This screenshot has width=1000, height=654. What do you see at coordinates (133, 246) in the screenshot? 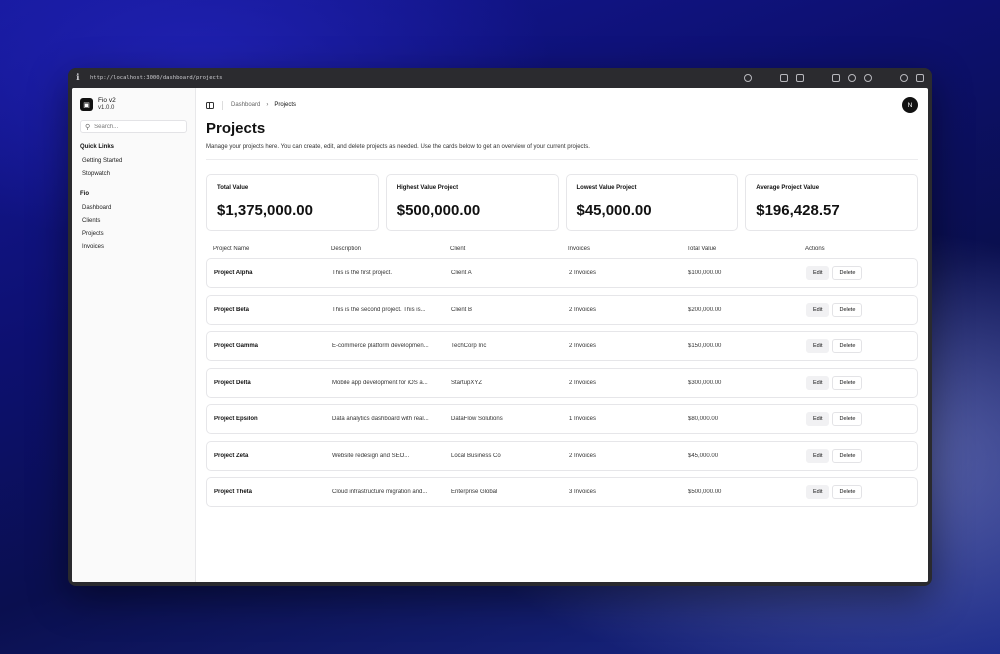
I see `sidebar-item-invoices: Invoices` at bounding box center [133, 246].